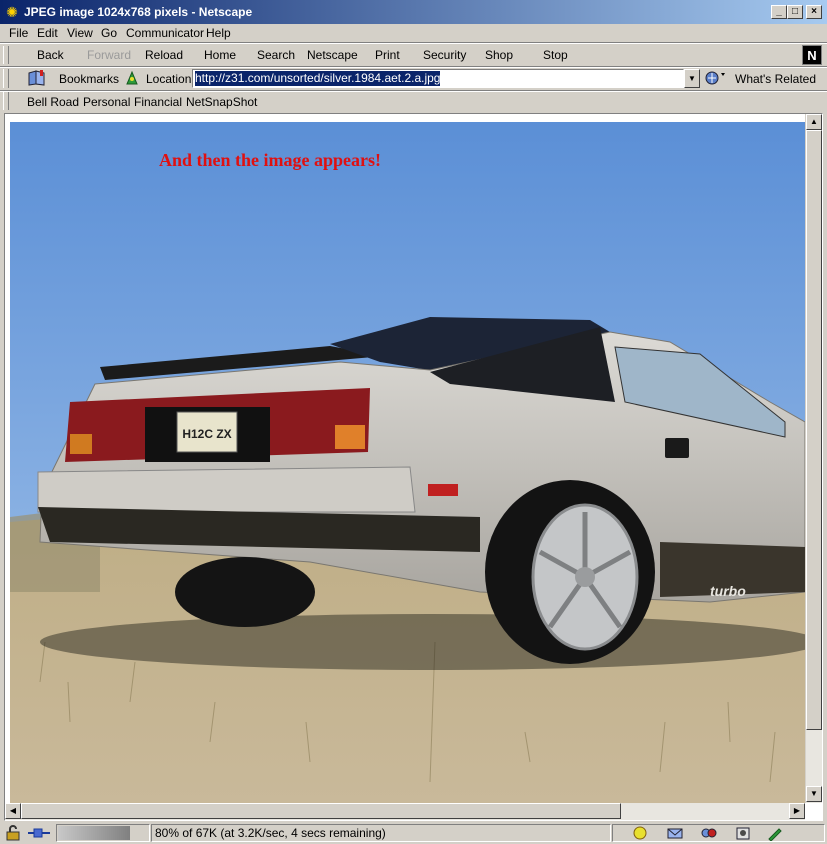  Describe the element at coordinates (332, 55) in the screenshot. I see `netscape-button: Netscape` at that location.